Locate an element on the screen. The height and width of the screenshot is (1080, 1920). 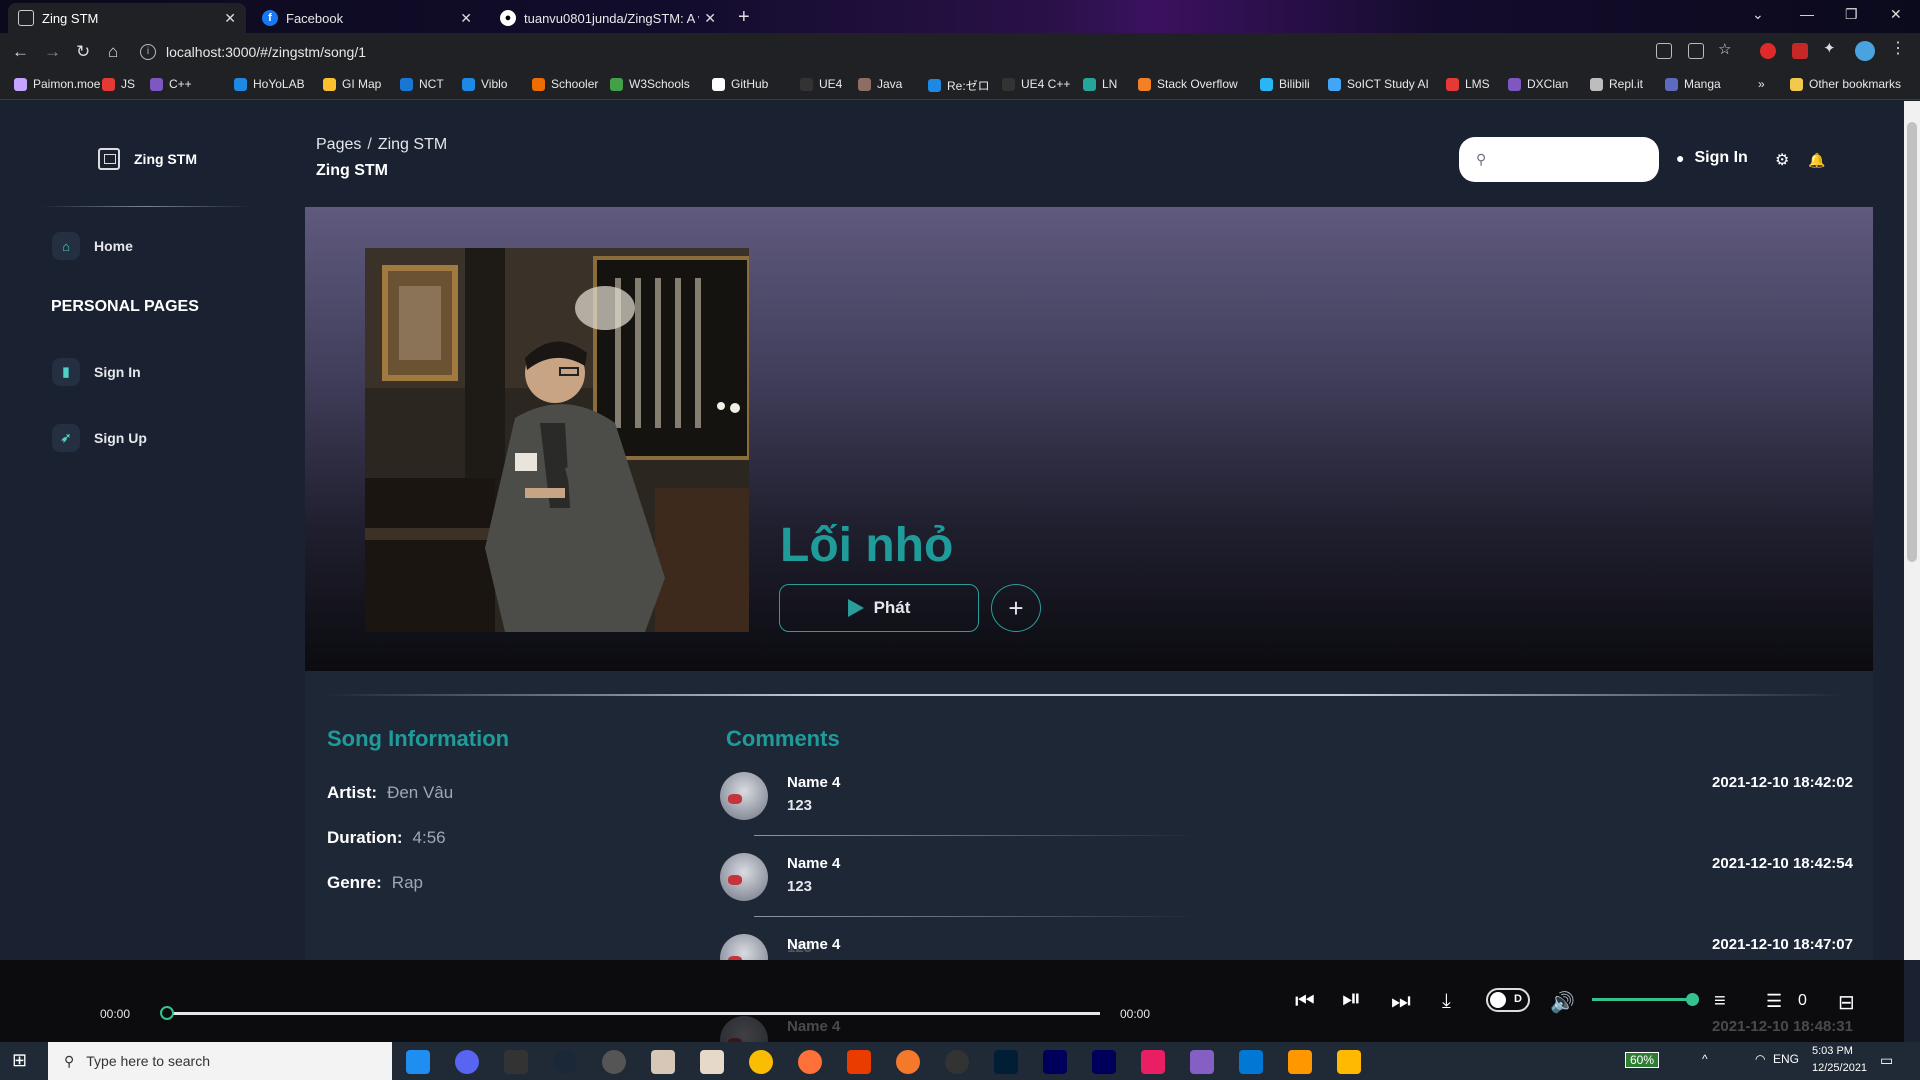
taskbar-search: ⚲ Type here to search is located at coordinates (220, 1061).